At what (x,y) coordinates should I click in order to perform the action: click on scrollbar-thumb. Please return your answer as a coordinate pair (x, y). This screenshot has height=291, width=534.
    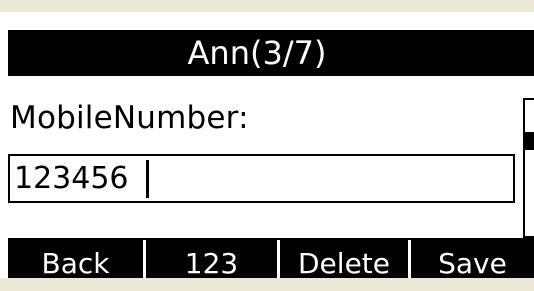
    Looking at the image, I should click on (529, 141).